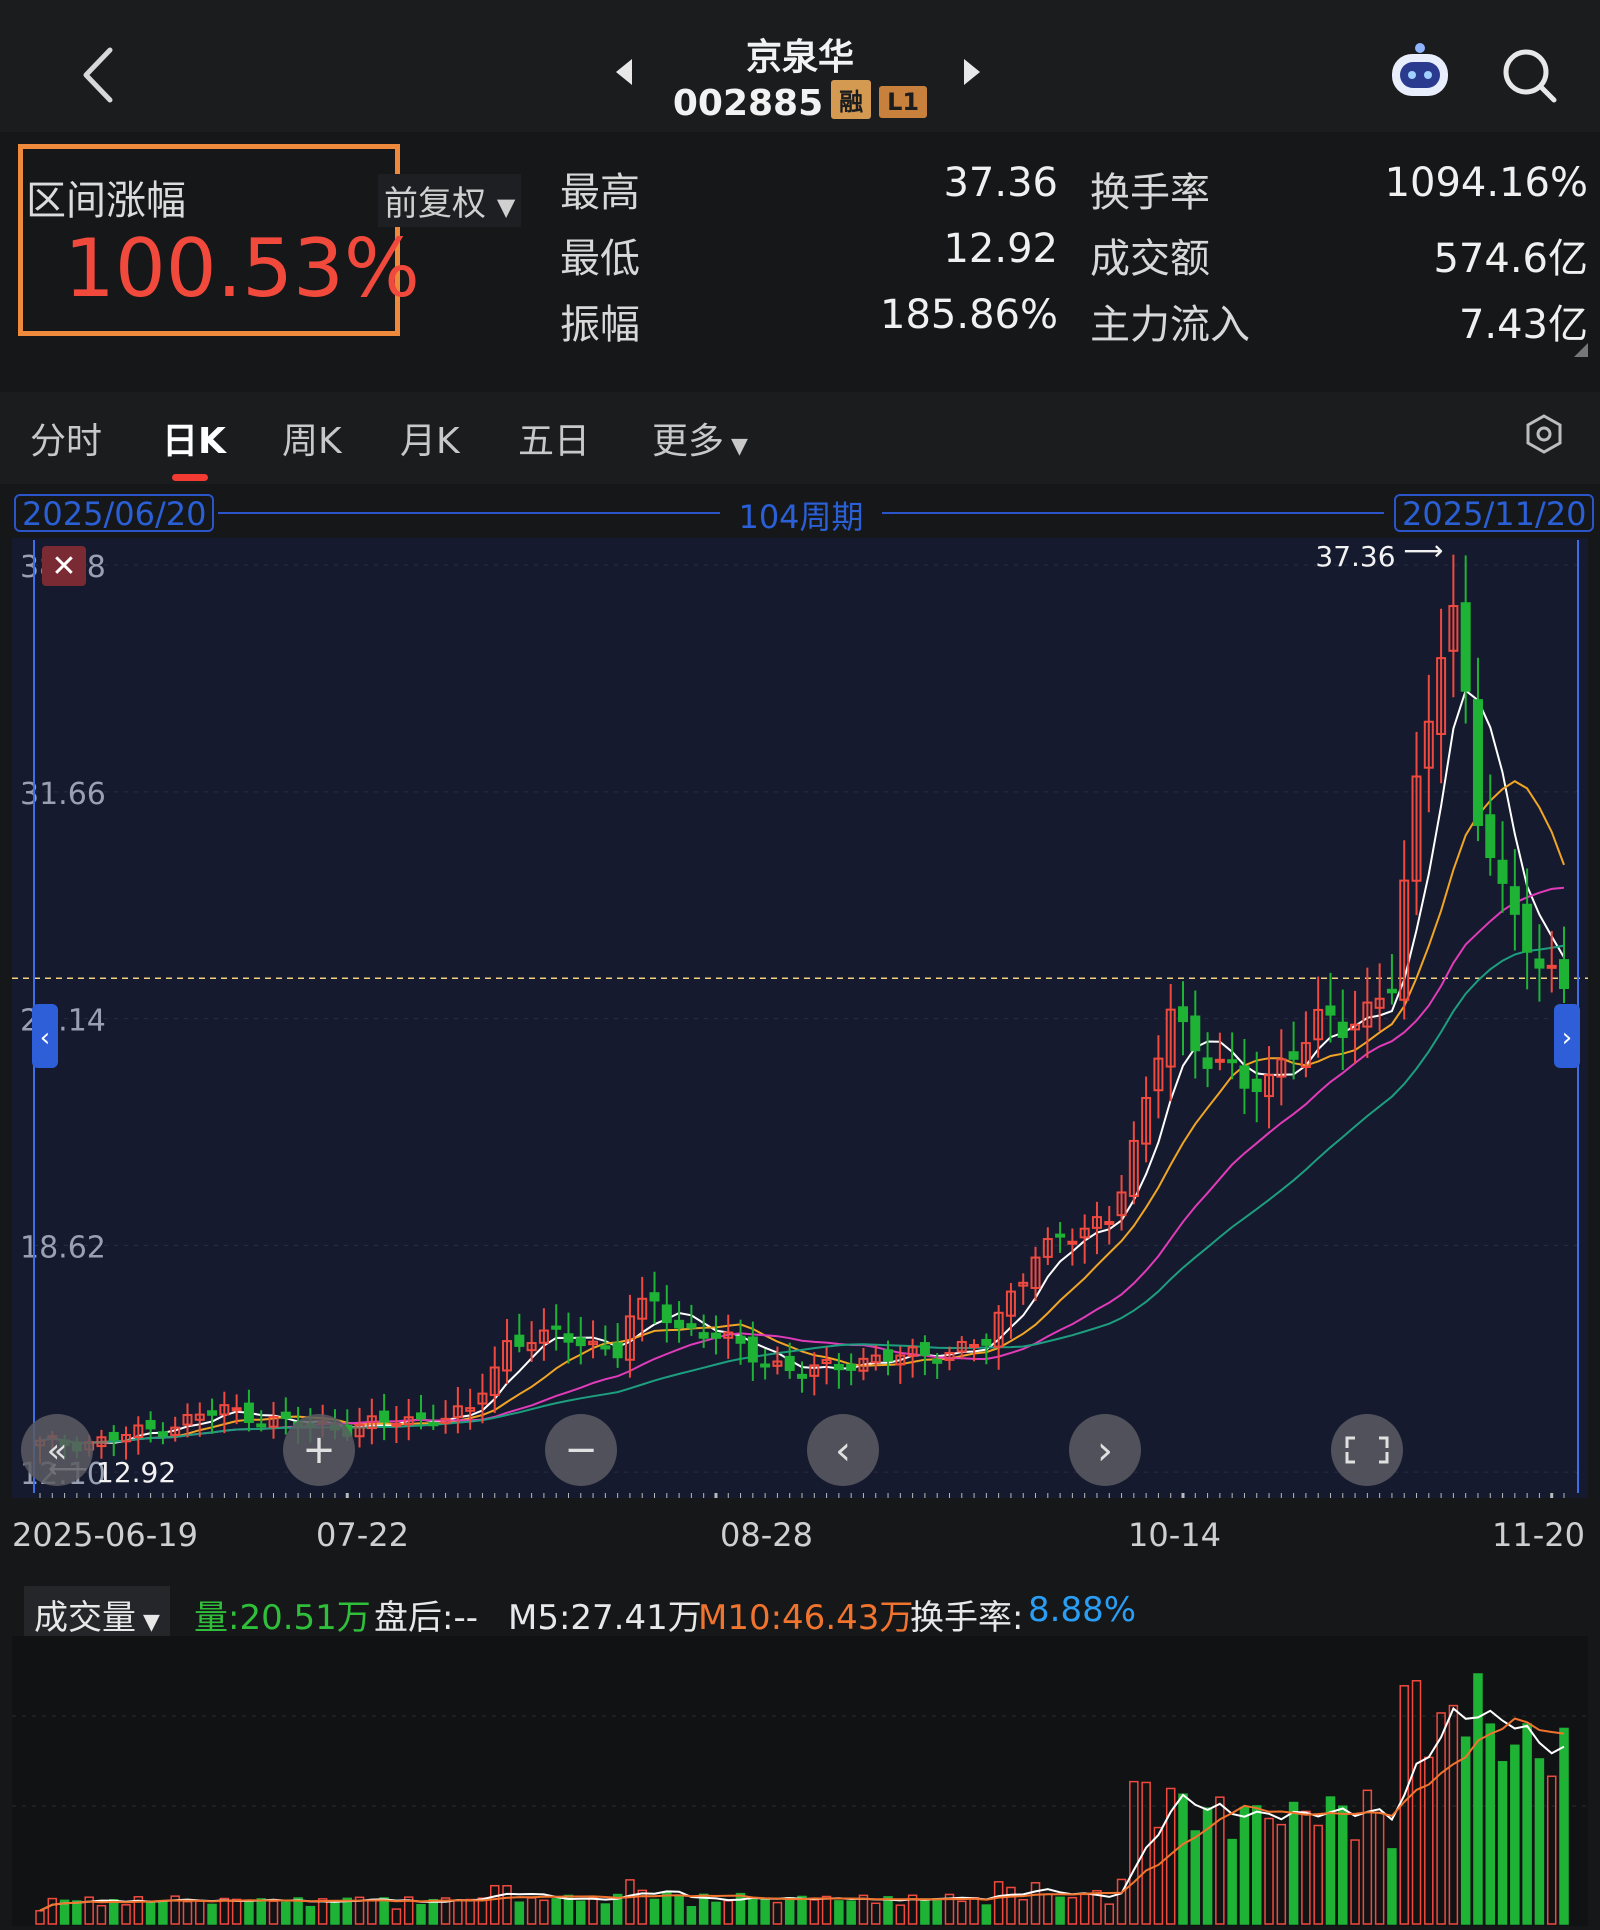 This screenshot has height=1930, width=1600. Describe the element at coordinates (63, 566) in the screenshot. I see `close-icon: ✕` at that location.